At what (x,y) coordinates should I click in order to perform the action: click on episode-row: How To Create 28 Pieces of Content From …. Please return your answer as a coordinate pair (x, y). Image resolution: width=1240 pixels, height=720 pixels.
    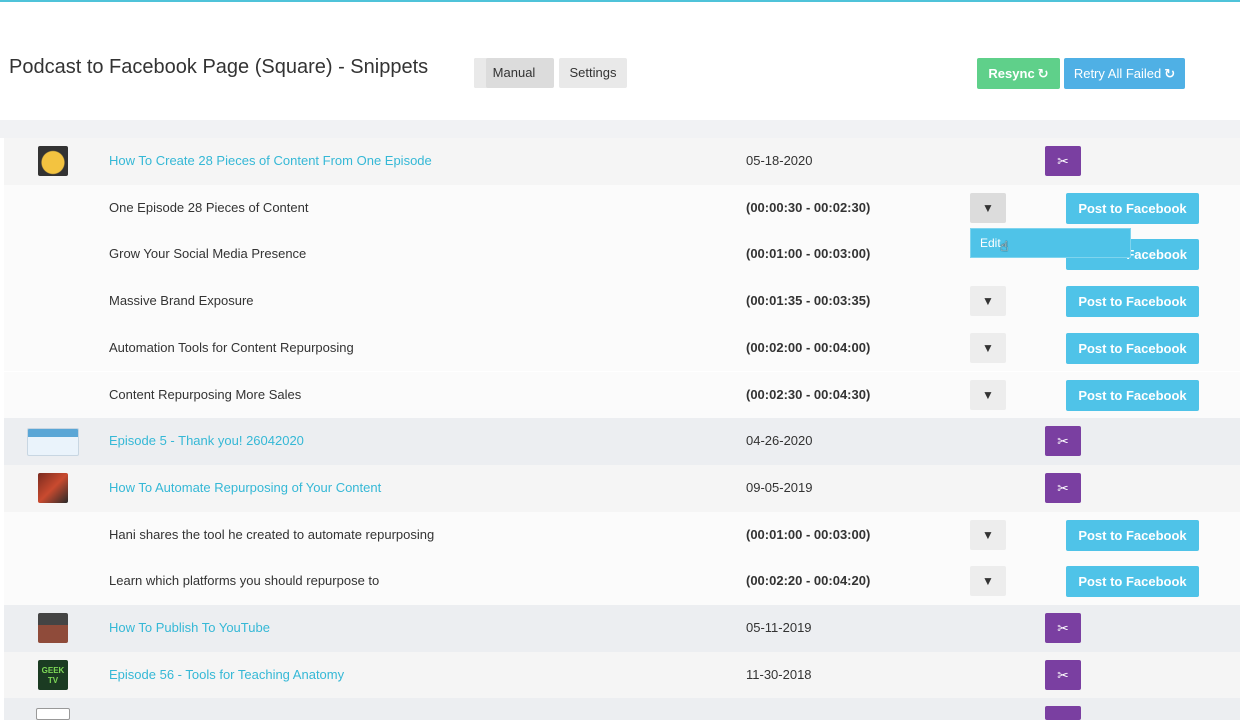
    Looking at the image, I should click on (622, 161).